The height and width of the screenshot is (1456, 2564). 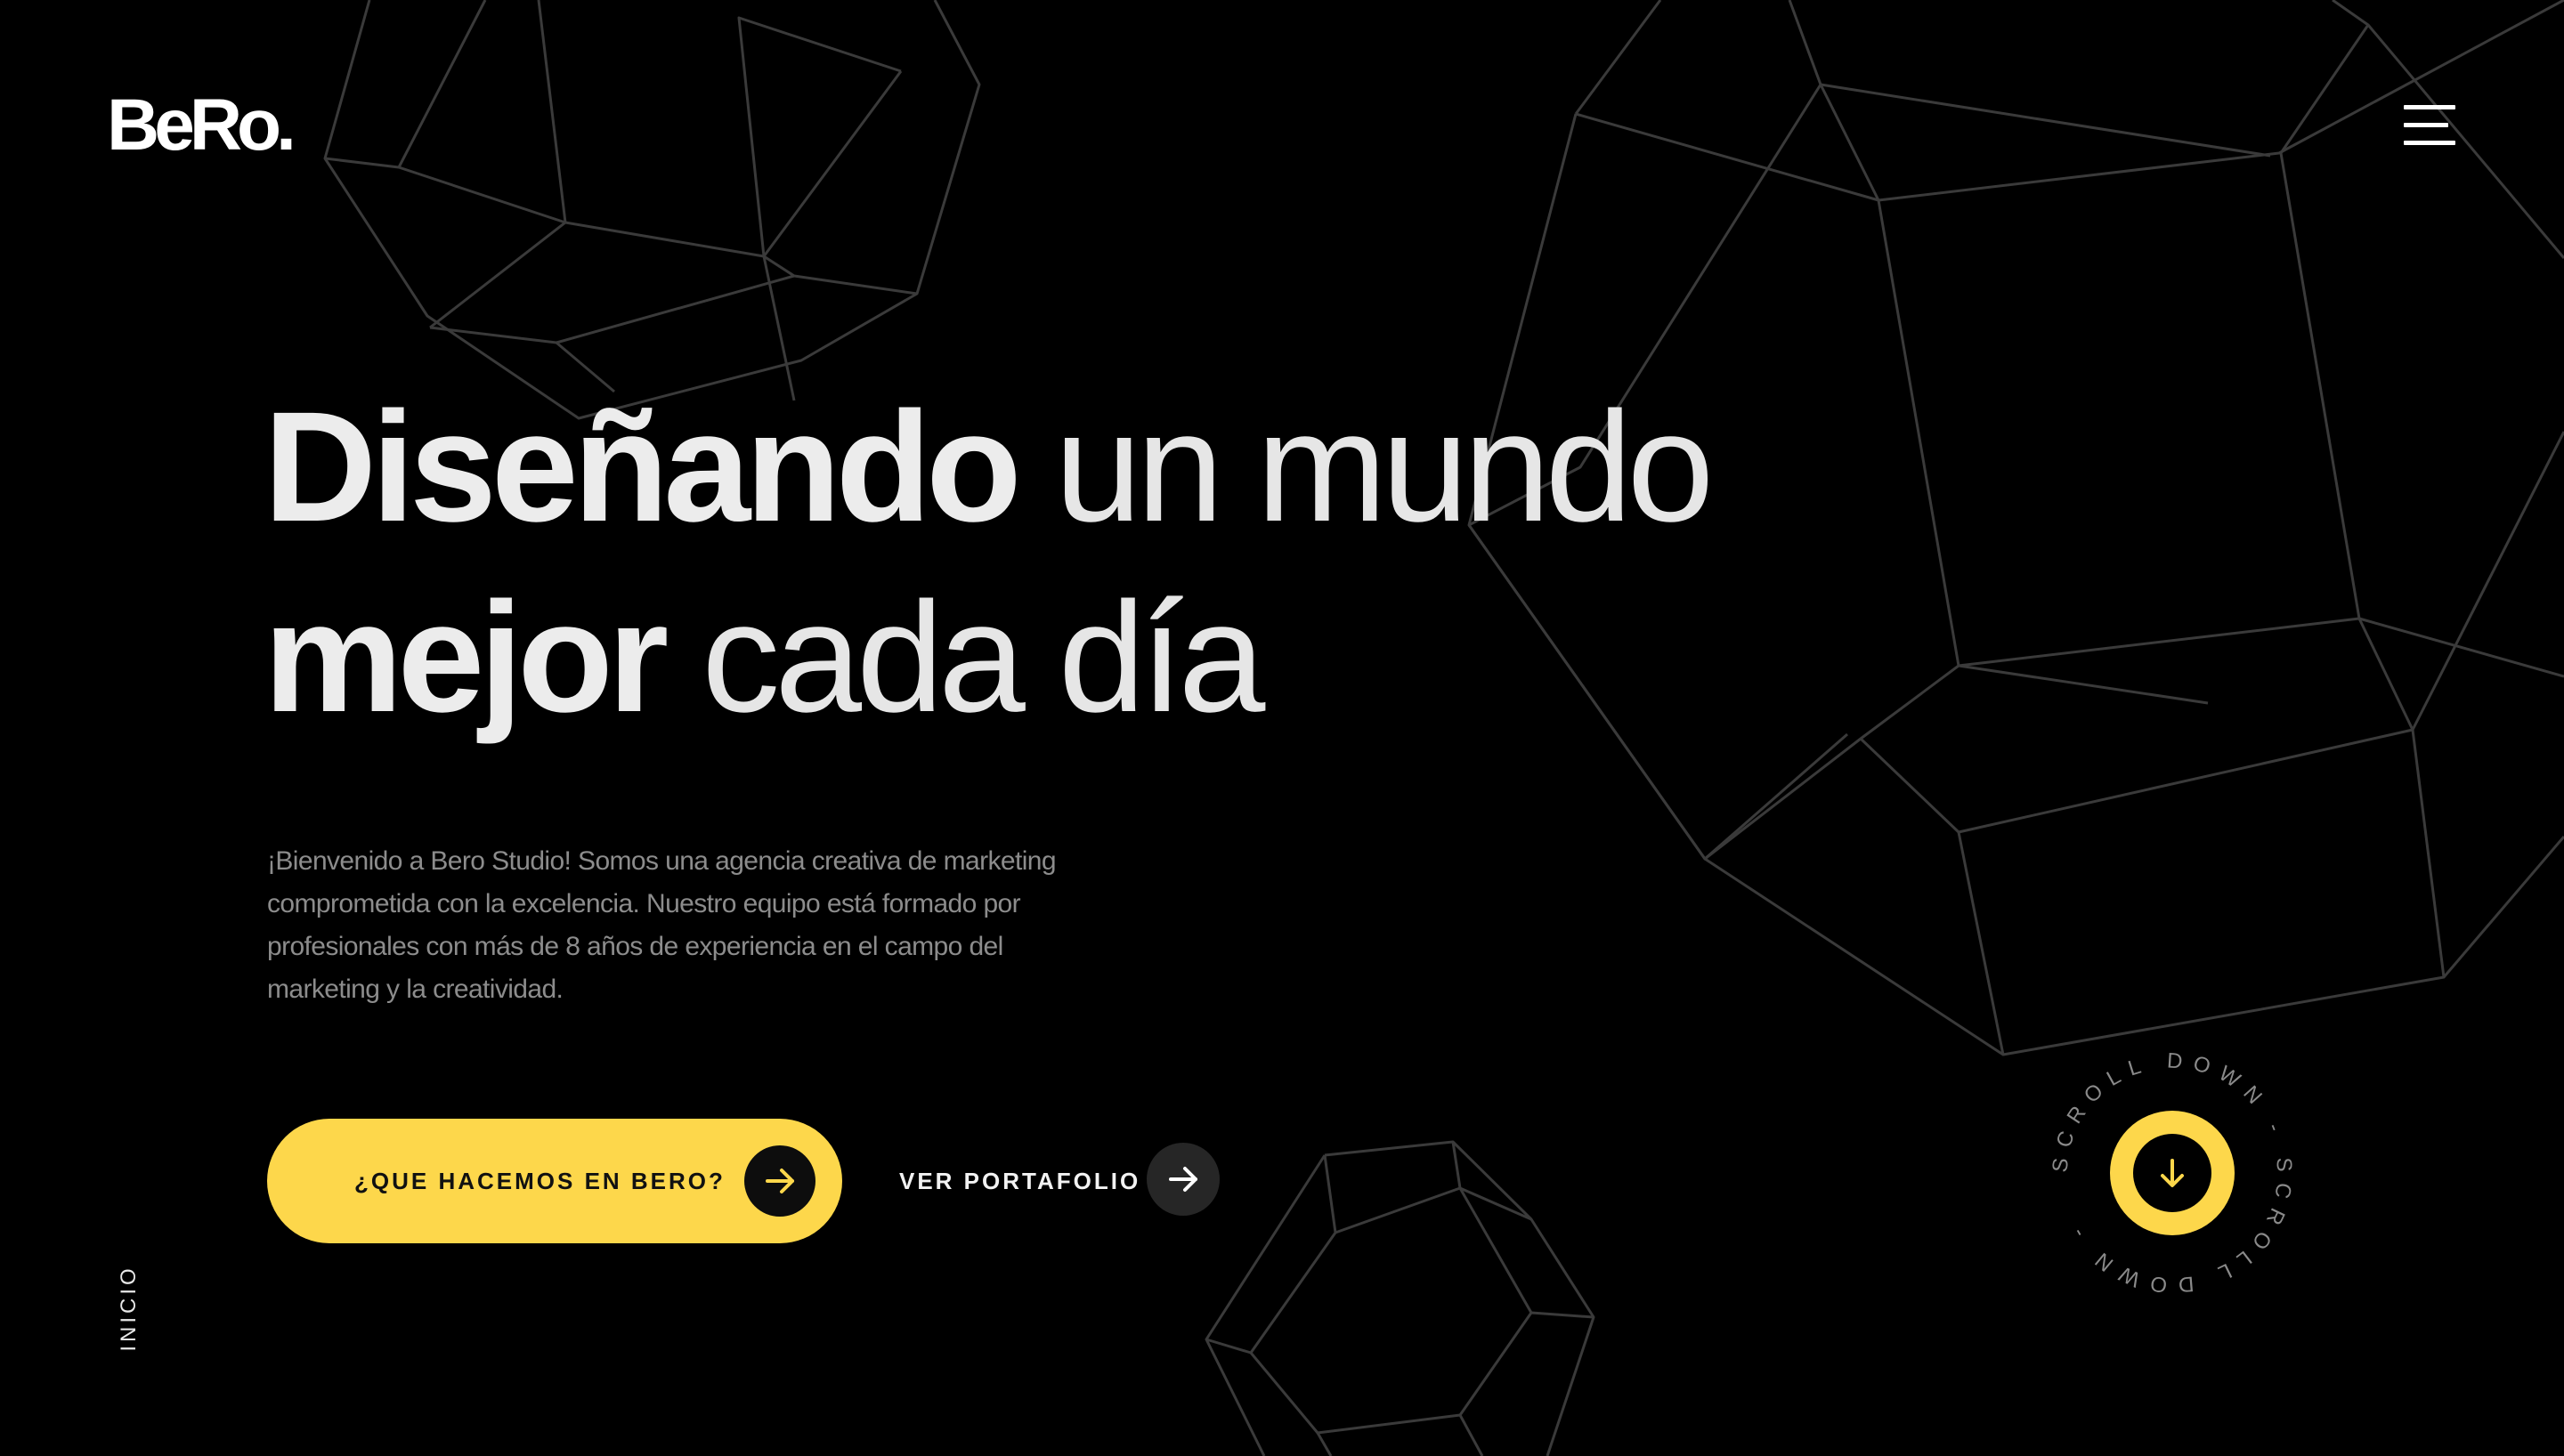 I want to click on what-we-do-button: ¿QUE HACEMOS EN BERO?, so click(x=554, y=1181).